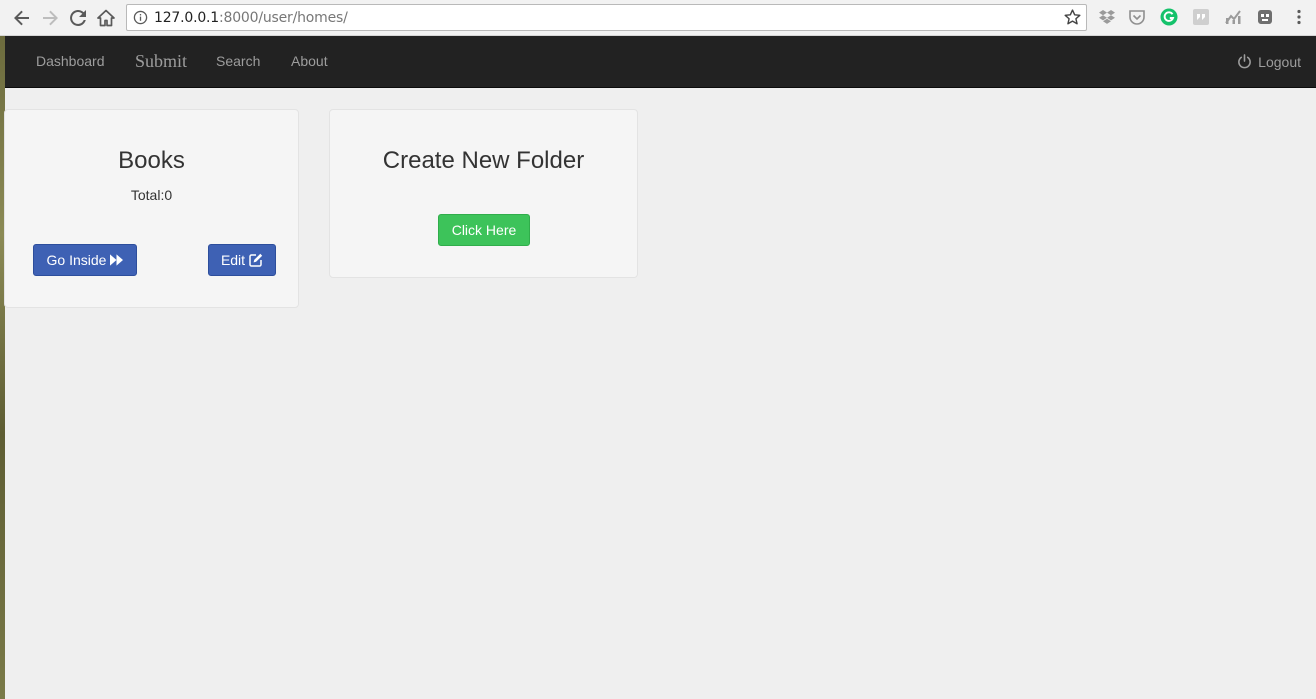 Image resolution: width=1316 pixels, height=699 pixels. I want to click on url-text: 127.0.0.1:8000/user/homes/, so click(251, 18).